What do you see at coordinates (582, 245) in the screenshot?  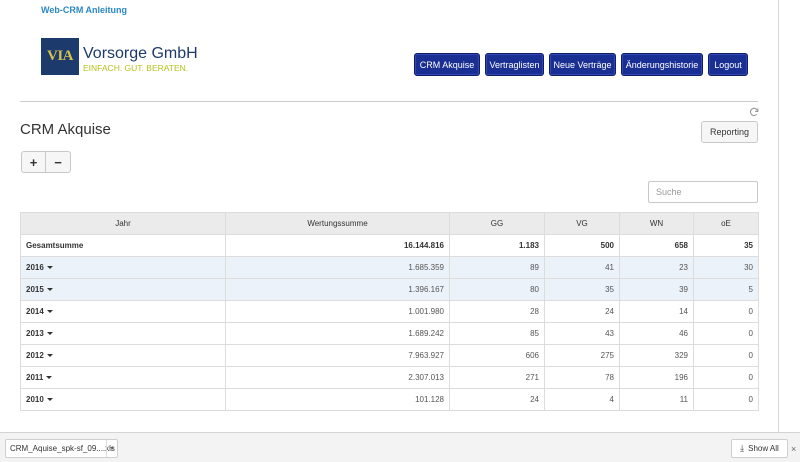 I see `total-cell: 500` at bounding box center [582, 245].